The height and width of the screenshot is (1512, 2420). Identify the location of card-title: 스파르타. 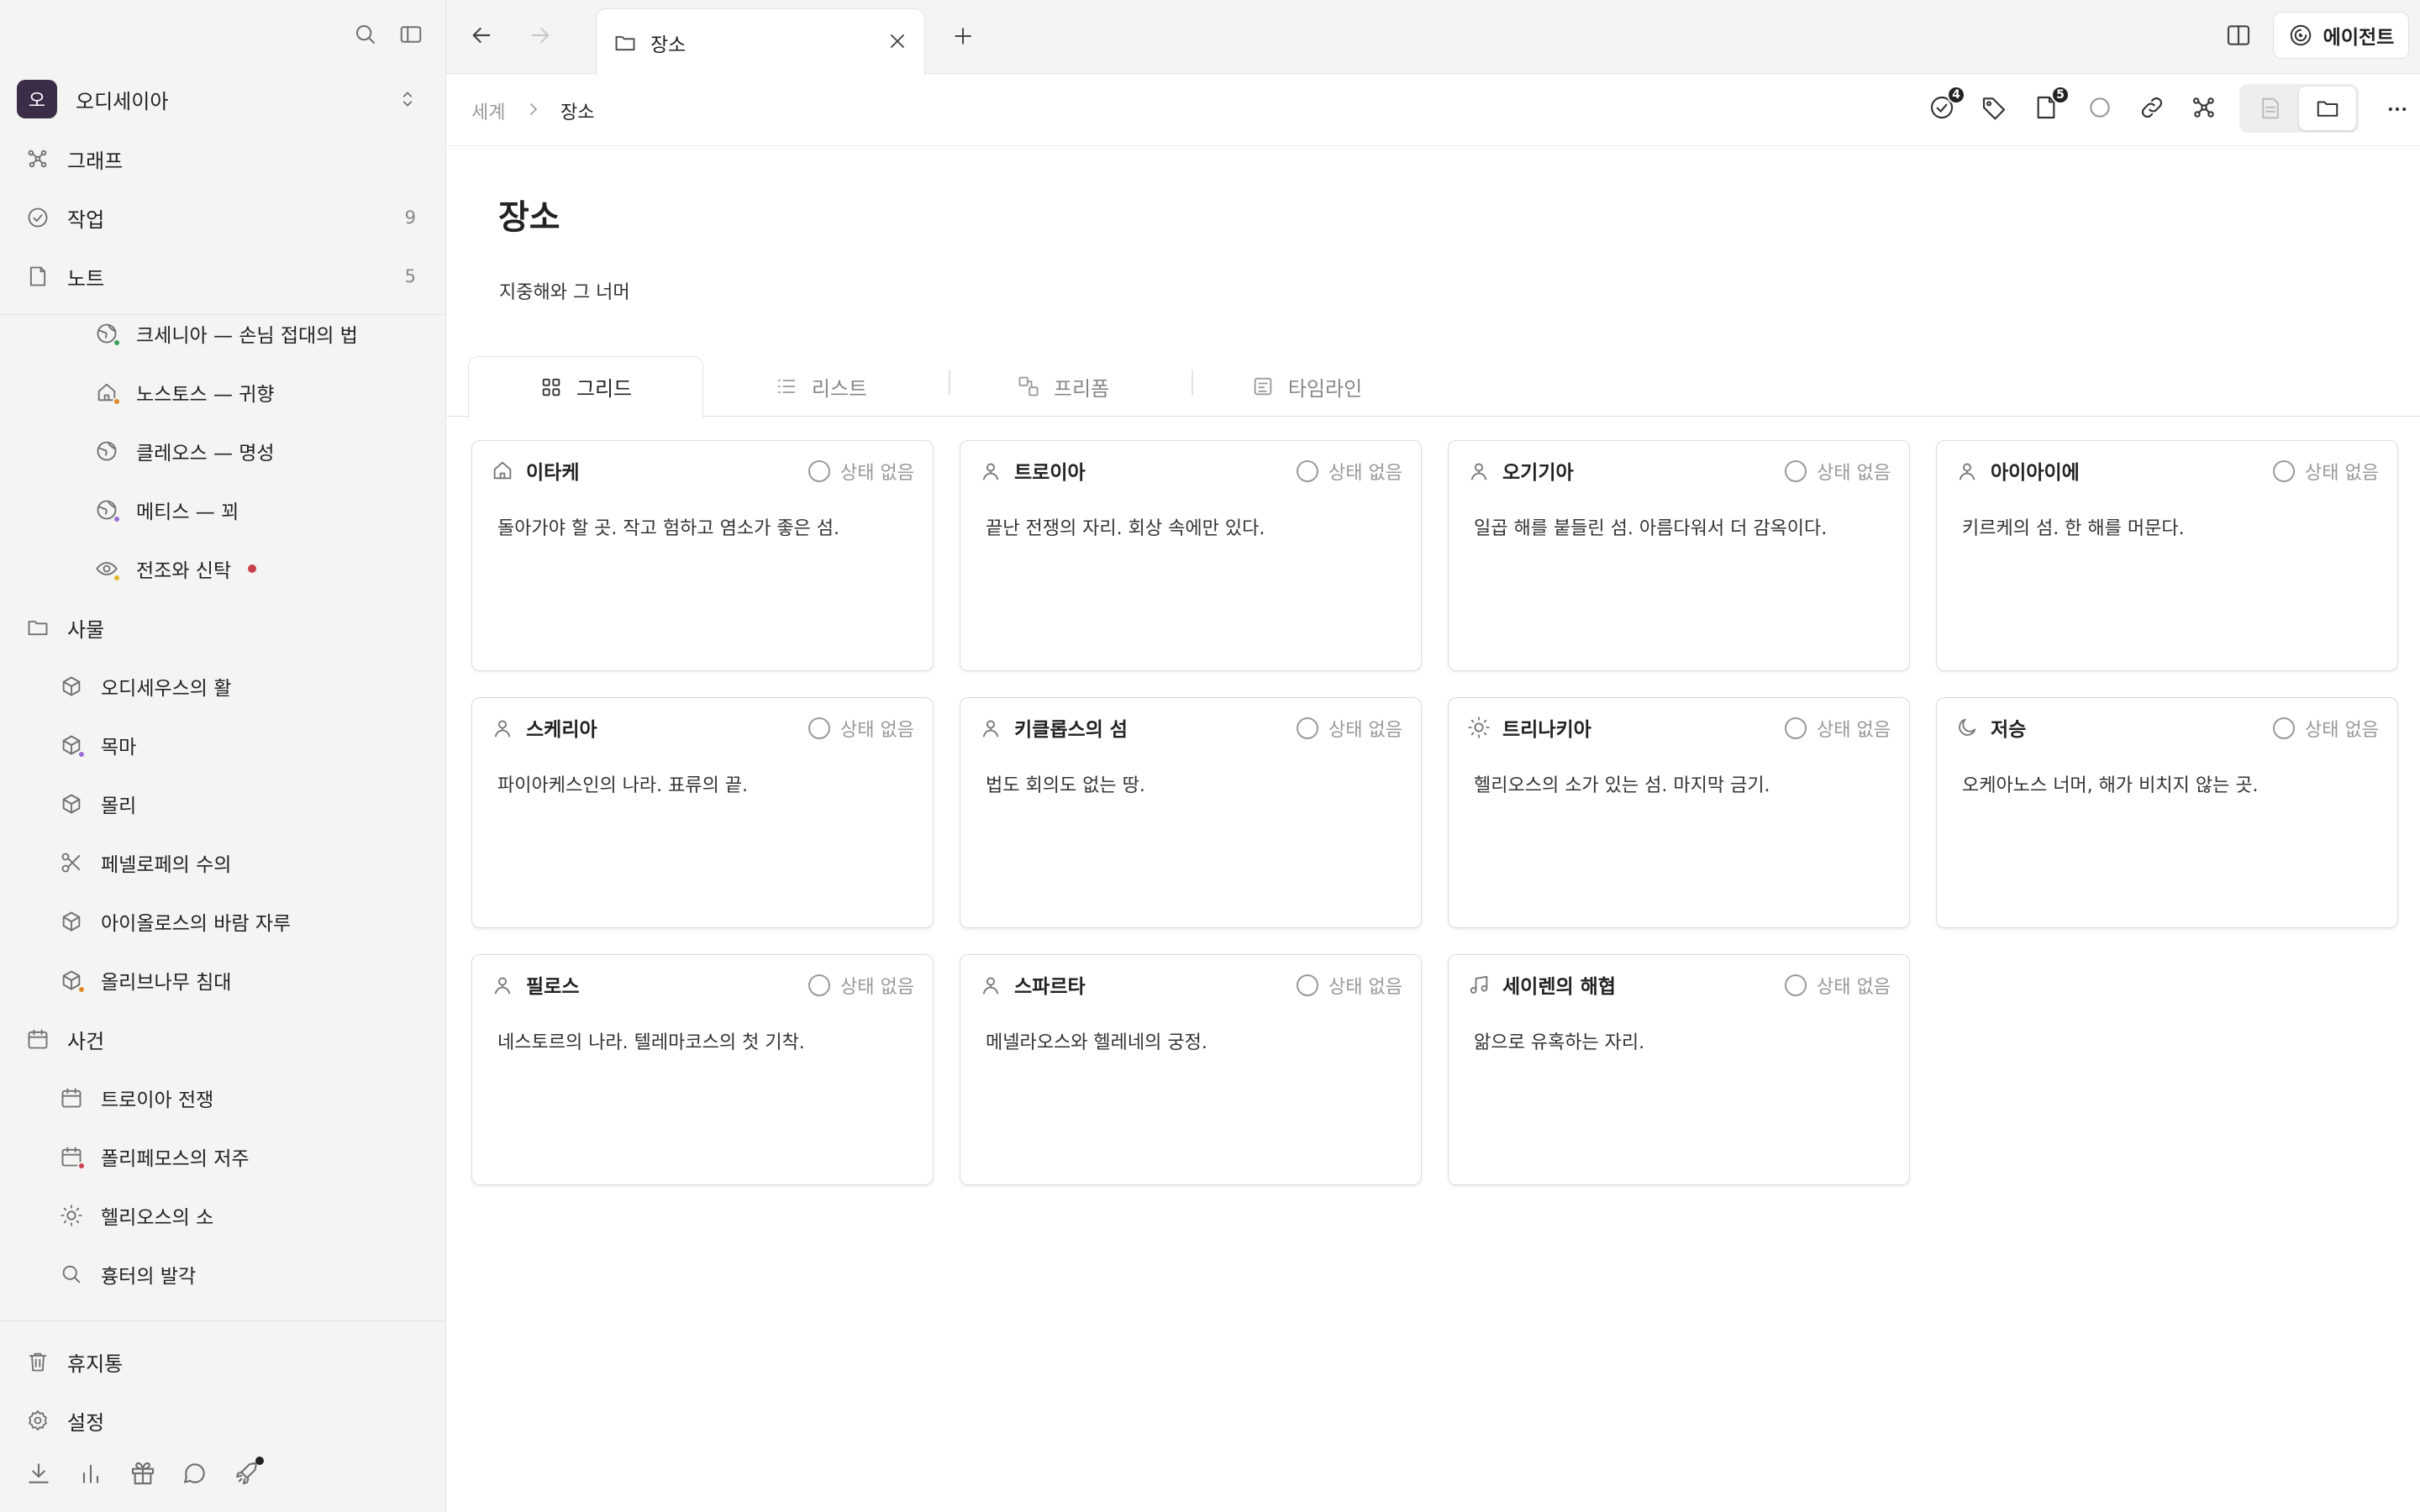
(1050, 987).